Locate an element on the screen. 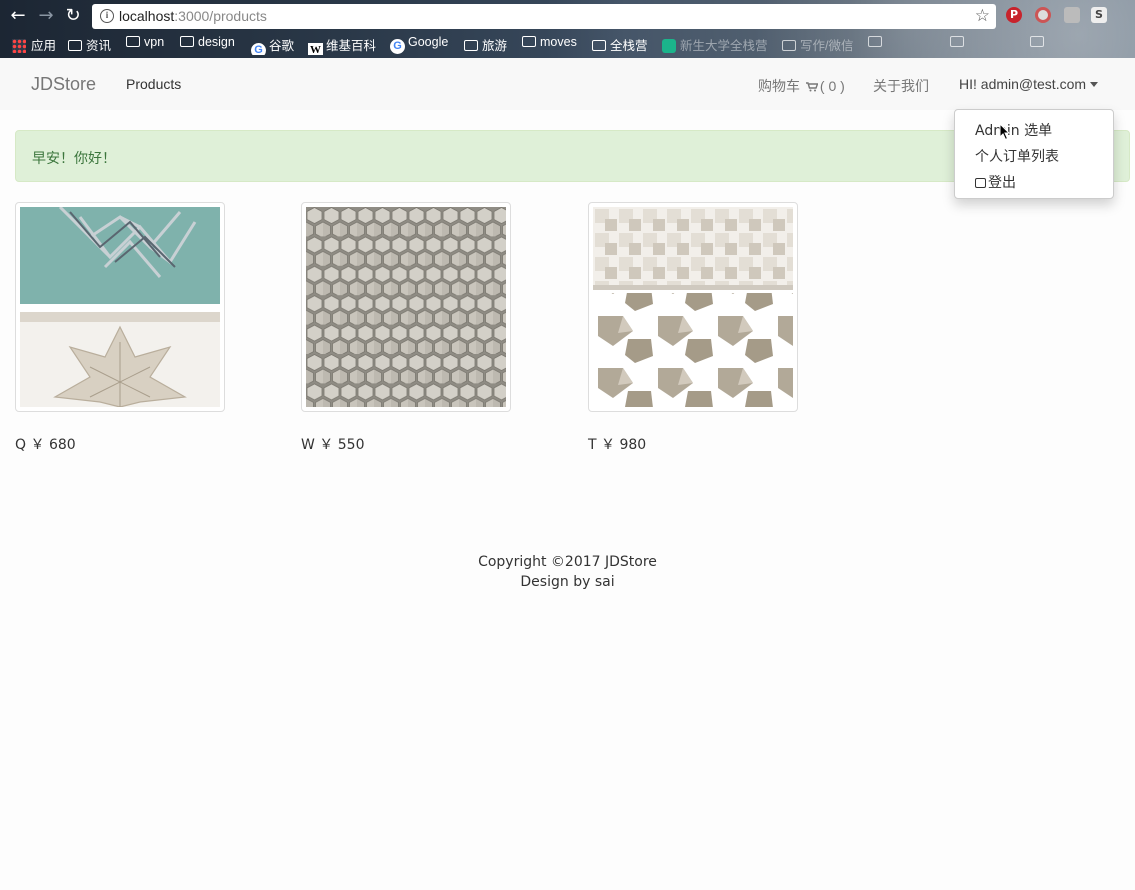 The width and height of the screenshot is (1135, 890). alert-message: 早安！你好！ is located at coordinates (74, 159).